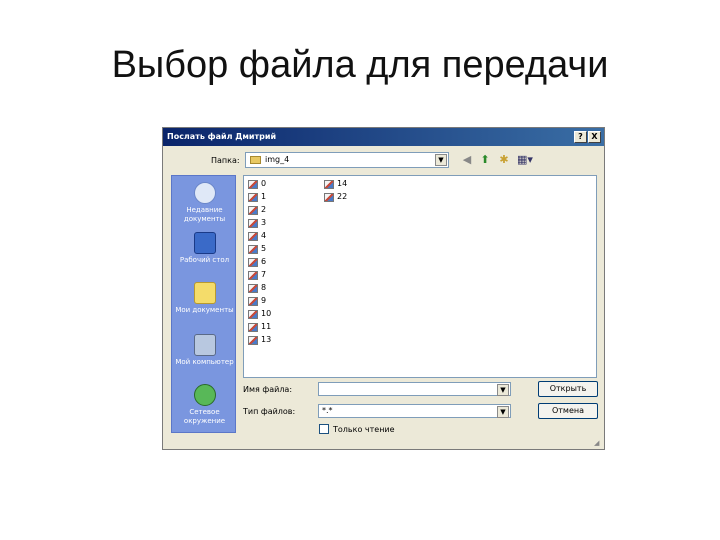  I want to click on list-item: 0, so click(256, 184).